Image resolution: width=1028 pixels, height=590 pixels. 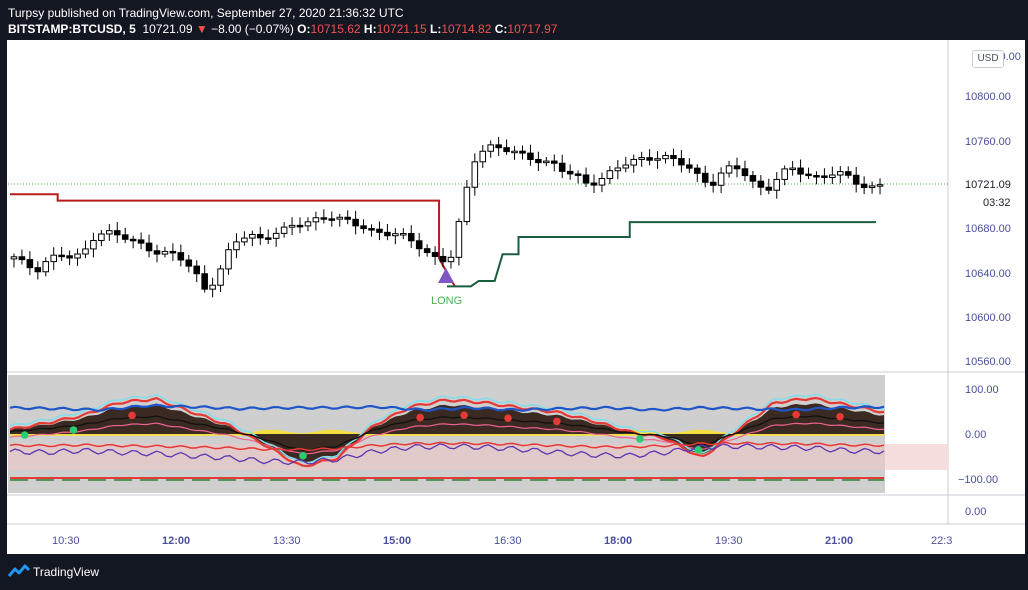 What do you see at coordinates (287, 541) in the screenshot?
I see `time-tick-label: 13:30` at bounding box center [287, 541].